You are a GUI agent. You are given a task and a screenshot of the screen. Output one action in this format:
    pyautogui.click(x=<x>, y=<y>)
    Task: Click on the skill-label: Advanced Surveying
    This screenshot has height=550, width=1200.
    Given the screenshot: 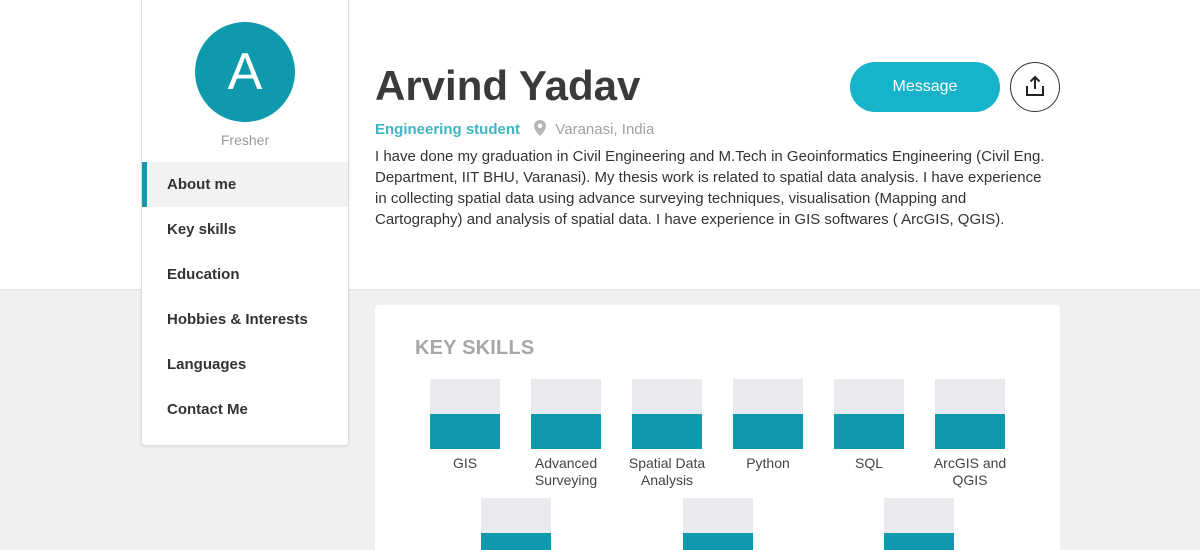 What is the action you would take?
    pyautogui.click(x=566, y=471)
    